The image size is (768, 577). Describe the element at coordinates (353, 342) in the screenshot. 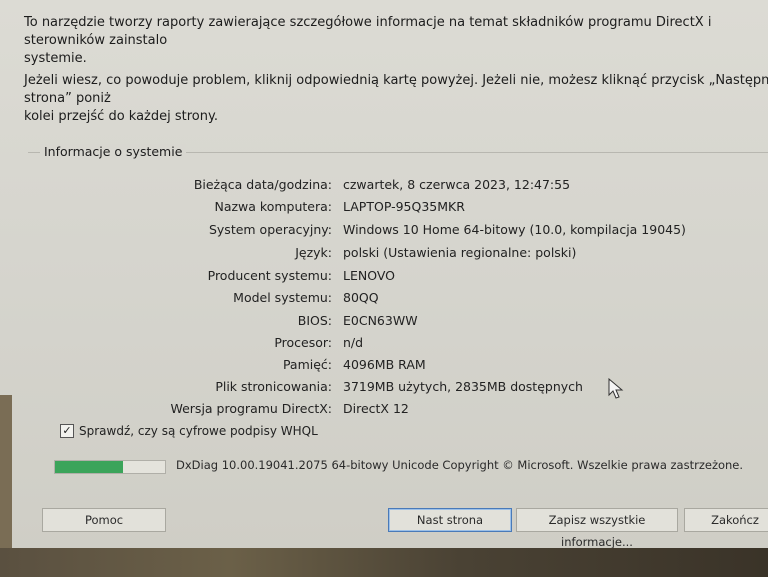

I see `info-value: n/d` at that location.